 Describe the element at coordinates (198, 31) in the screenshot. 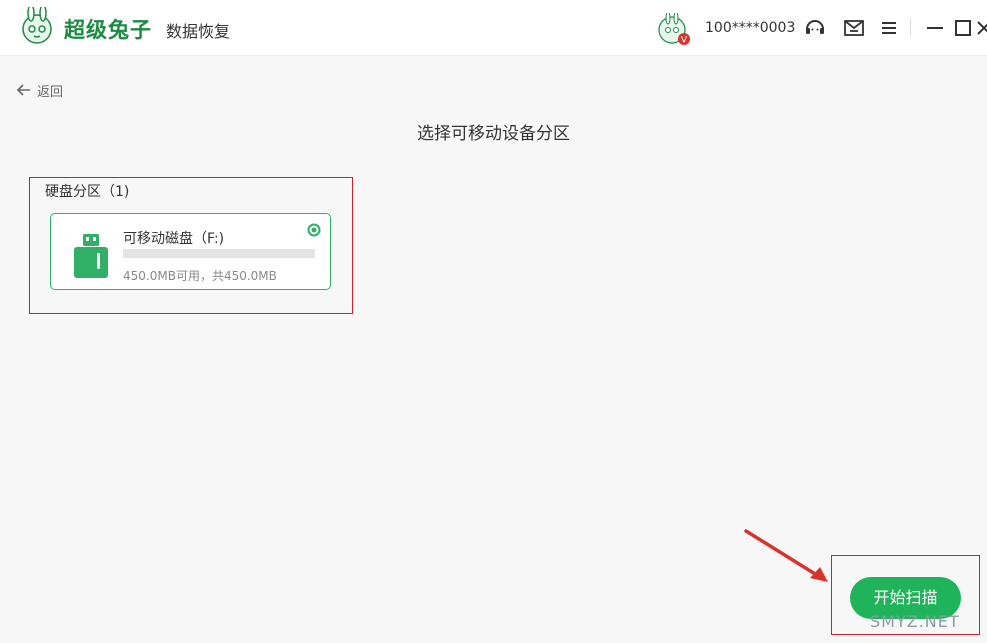

I see `product-name: 数据恢复` at that location.